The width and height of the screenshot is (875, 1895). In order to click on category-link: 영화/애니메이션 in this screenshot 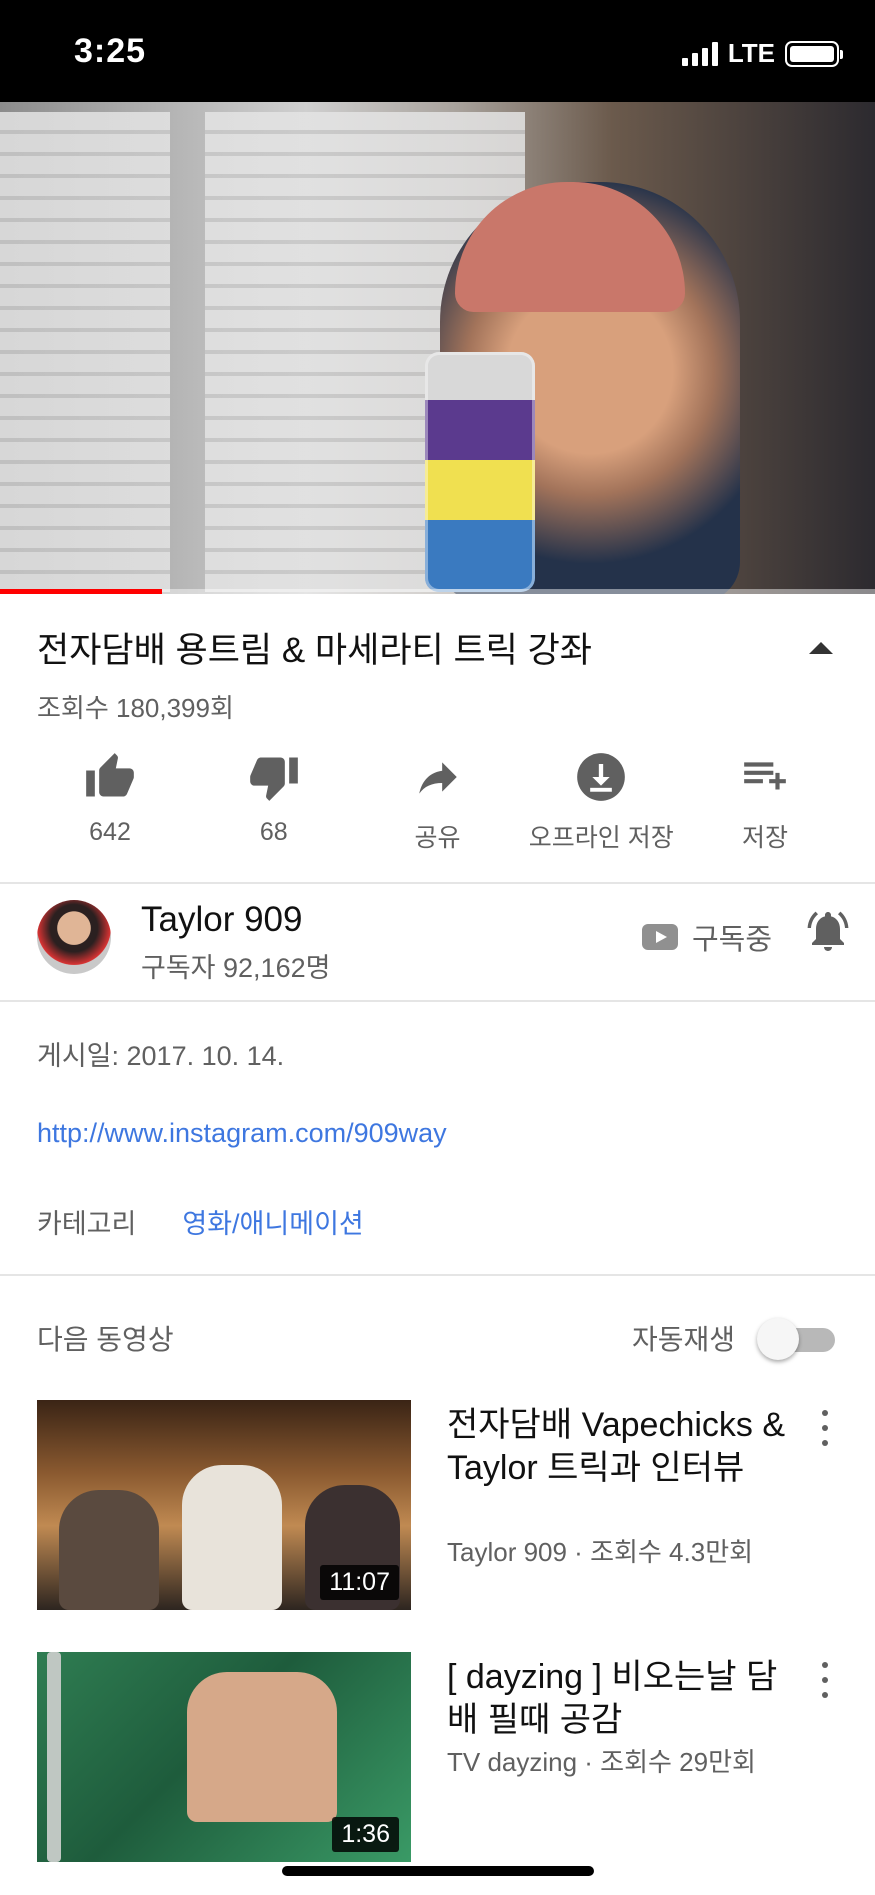, I will do `click(272, 1221)`.